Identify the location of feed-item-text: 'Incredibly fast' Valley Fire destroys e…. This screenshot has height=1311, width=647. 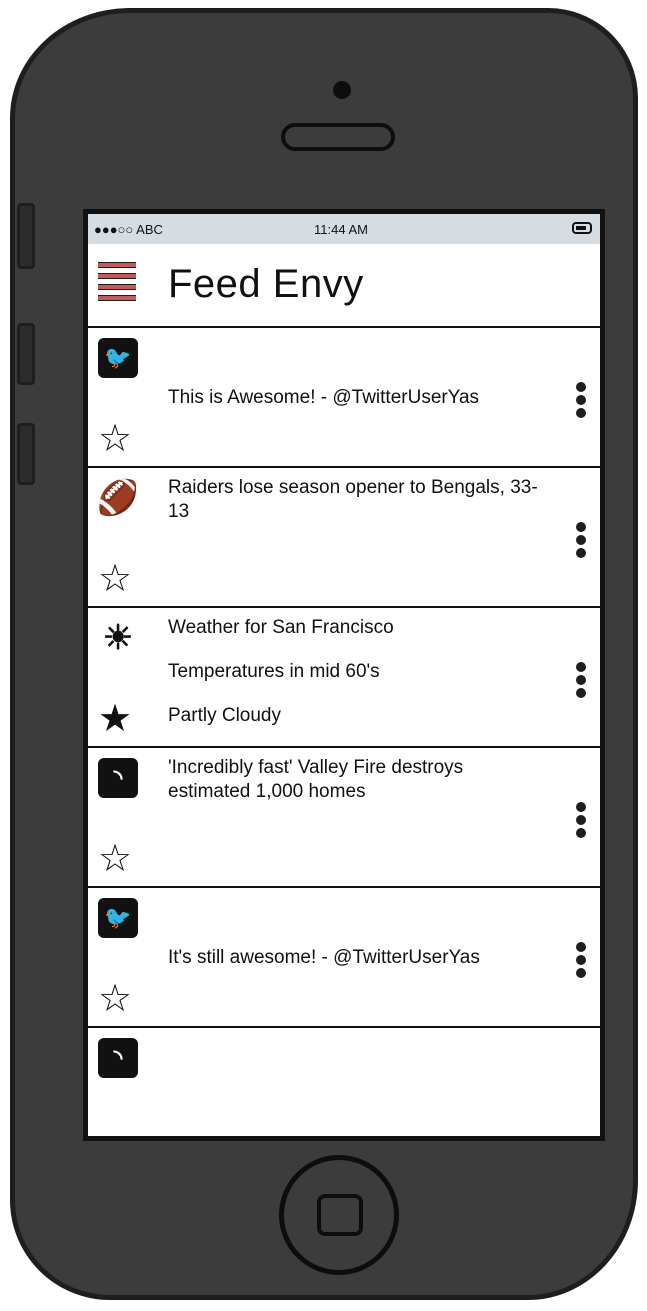
(359, 790).